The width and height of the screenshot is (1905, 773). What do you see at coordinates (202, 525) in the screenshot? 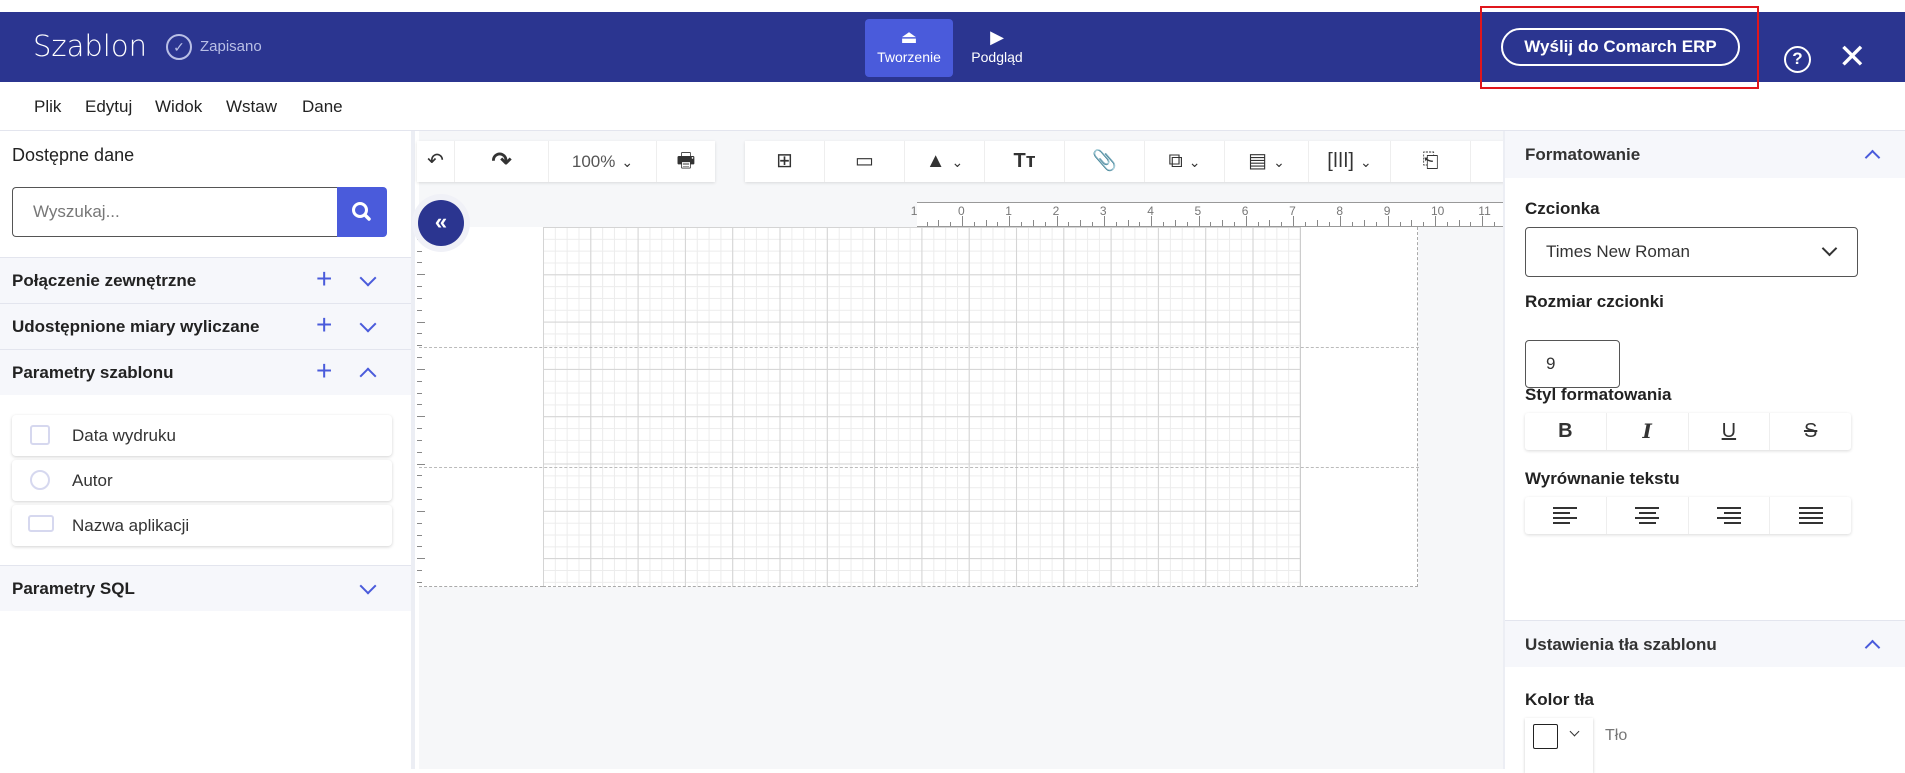
I see `list-item: Nazwa aplikacji` at bounding box center [202, 525].